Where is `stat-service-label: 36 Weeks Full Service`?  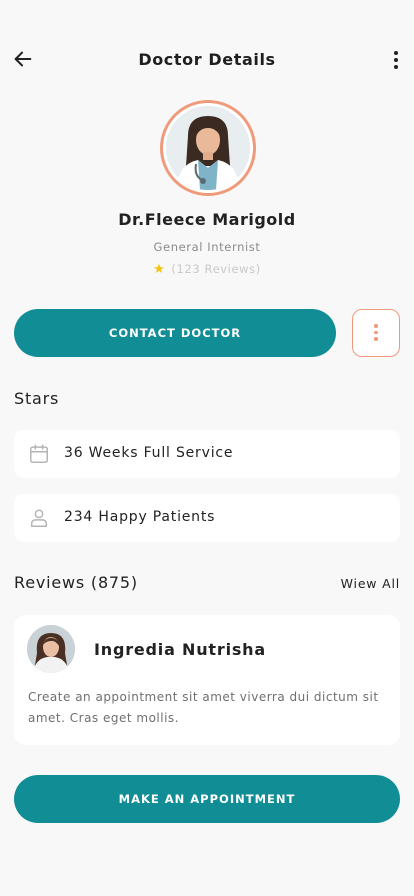 stat-service-label: 36 Weeks Full Service is located at coordinates (149, 453).